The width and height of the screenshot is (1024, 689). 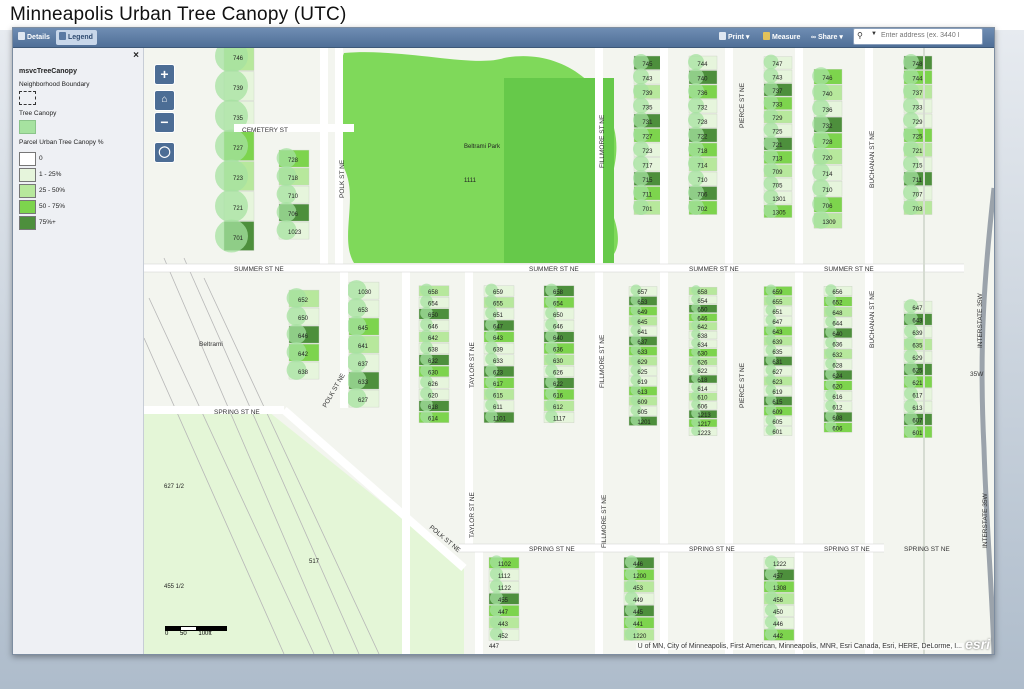 I want to click on parcel-number: 736, so click(x=827, y=111).